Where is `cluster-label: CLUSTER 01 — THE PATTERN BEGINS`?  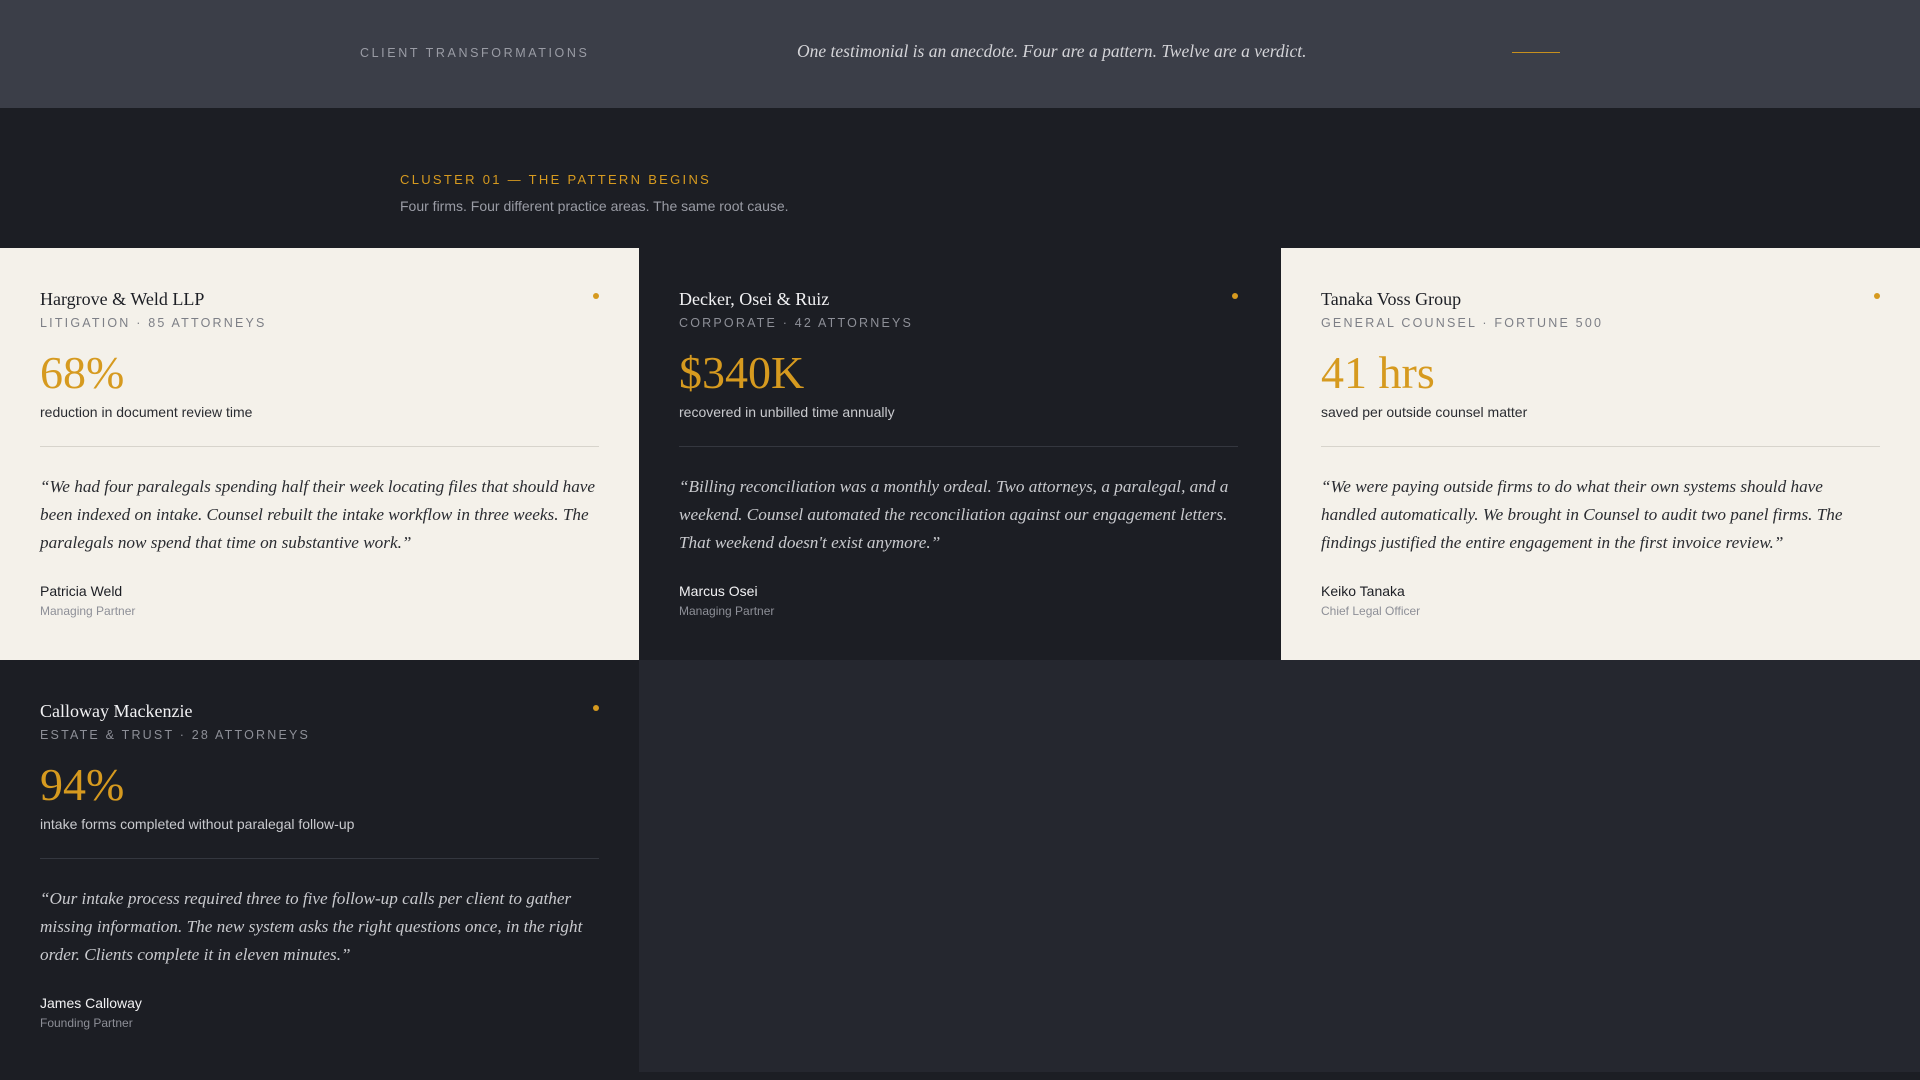
cluster-label: CLUSTER 01 — THE PATTERN BEGINS is located at coordinates (556, 179).